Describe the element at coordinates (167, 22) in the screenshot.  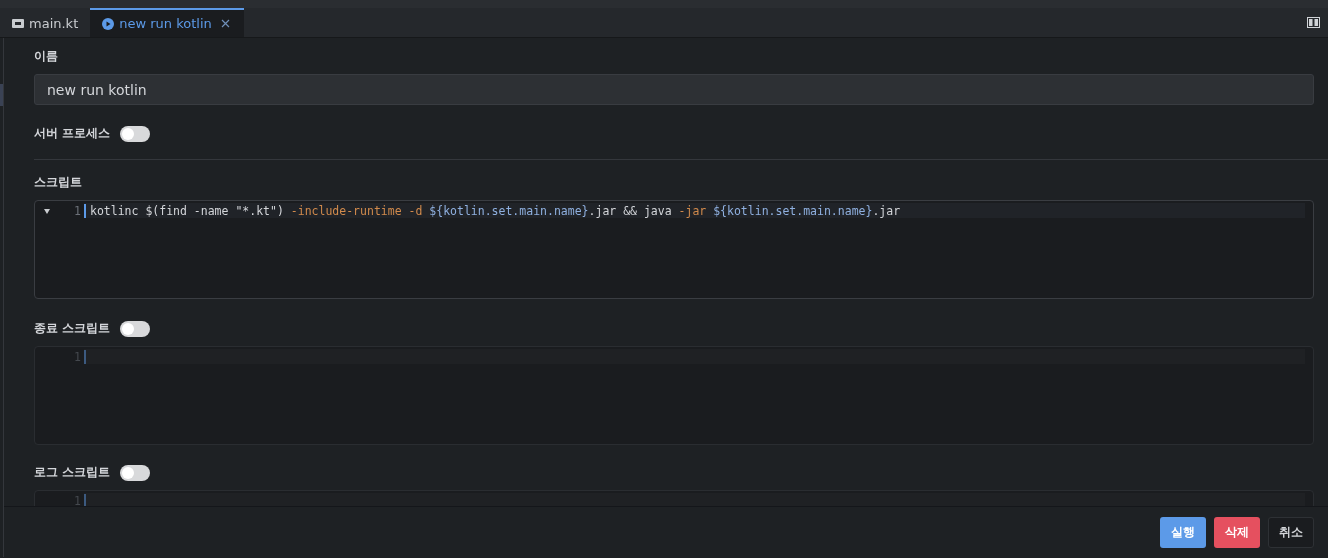
I see `tab: new run kotlin` at that location.